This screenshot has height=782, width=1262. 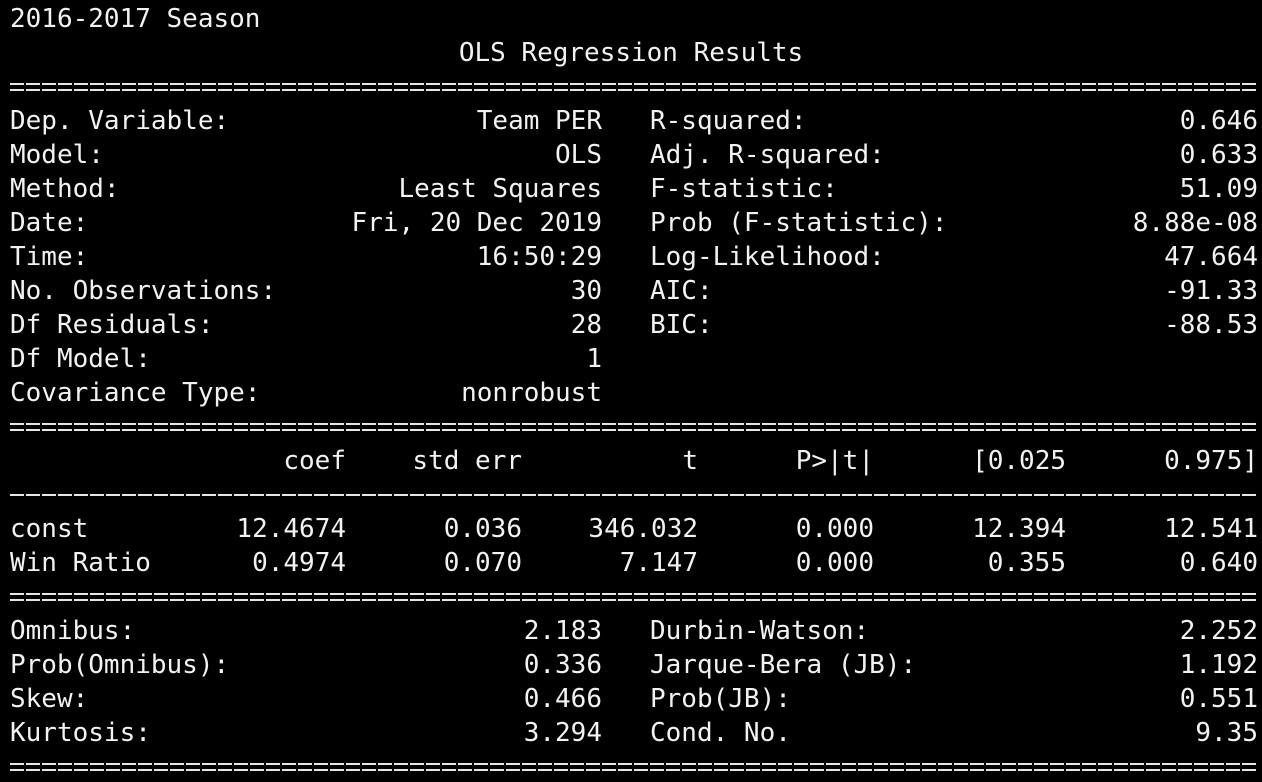 I want to click on model-info-value: Least Squares, so click(x=500, y=189).